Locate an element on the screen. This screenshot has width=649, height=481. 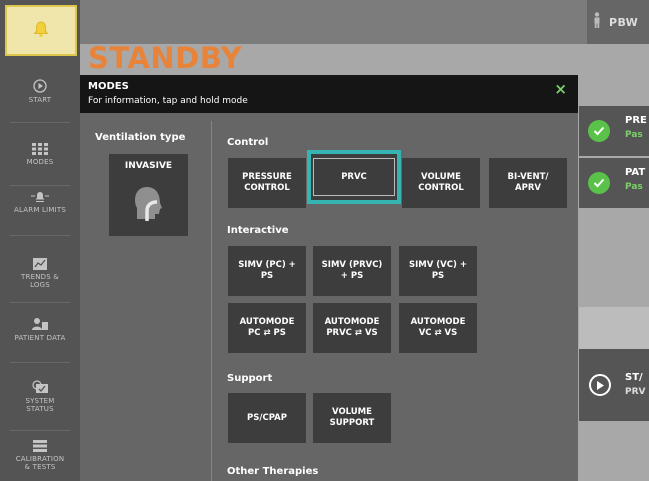
mode-prvc-label: PRVC is located at coordinates (354, 177).